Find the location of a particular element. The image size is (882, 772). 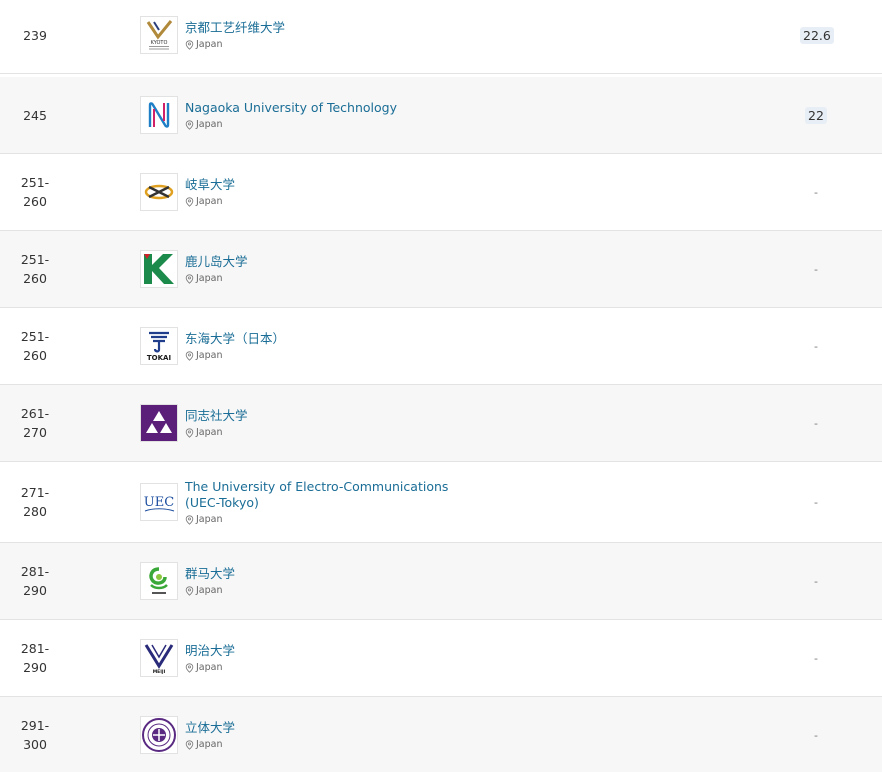

meiji-logo: MEIJI is located at coordinates (159, 658).